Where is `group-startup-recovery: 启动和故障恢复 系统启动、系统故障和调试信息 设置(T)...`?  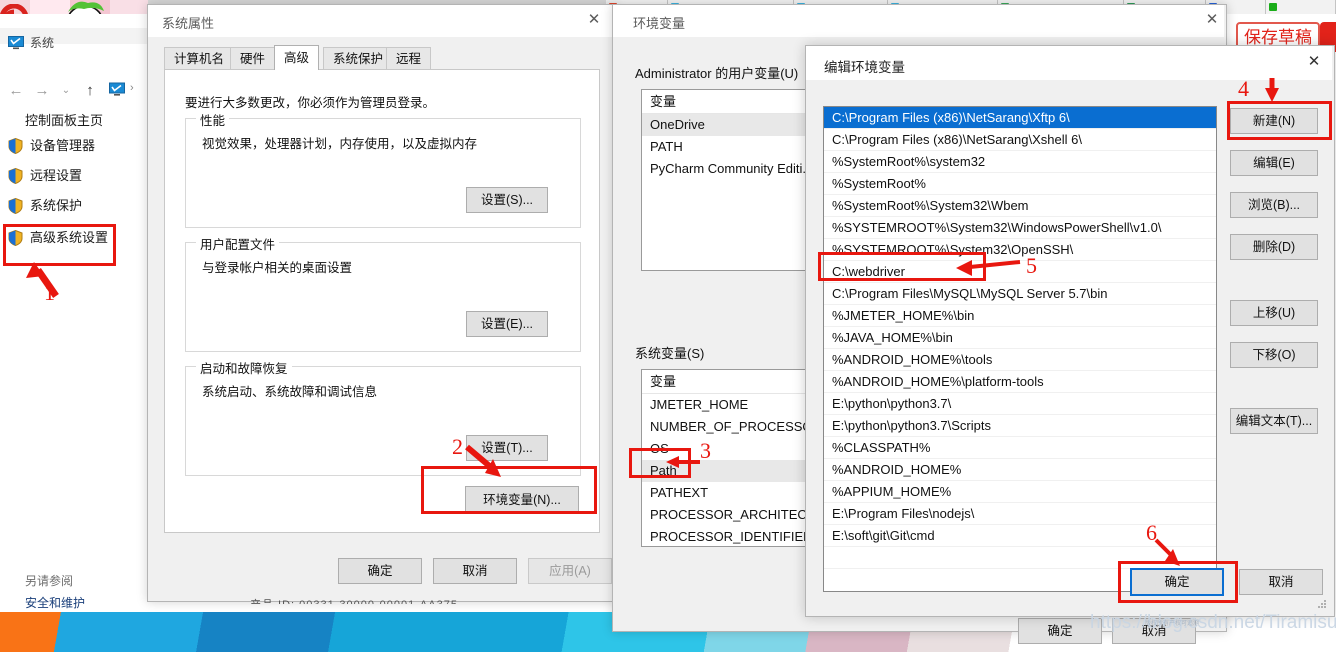
group-startup-recovery: 启动和故障恢复 系统启动、系统故障和调试信息 设置(T)... is located at coordinates (383, 417).